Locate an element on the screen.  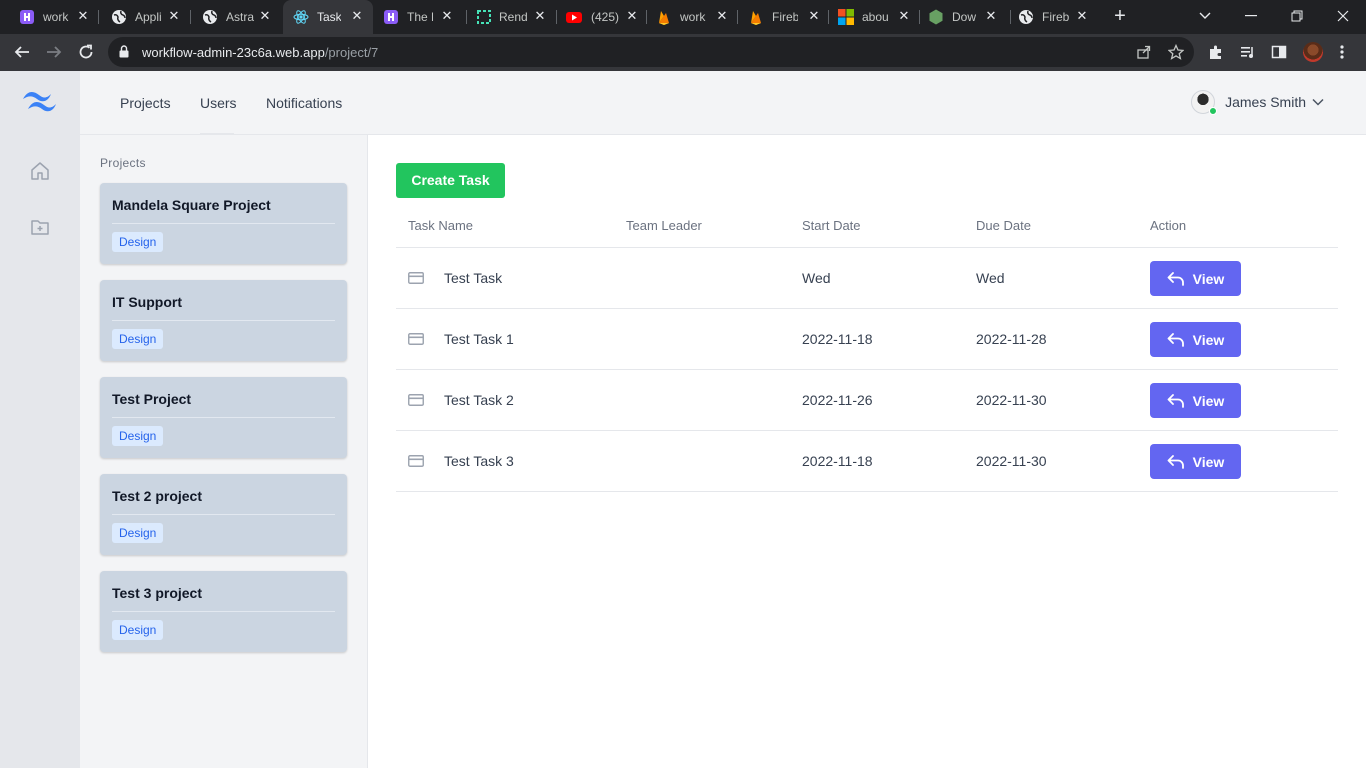
project-card: Test Project Design is located at coordinates (223, 417).